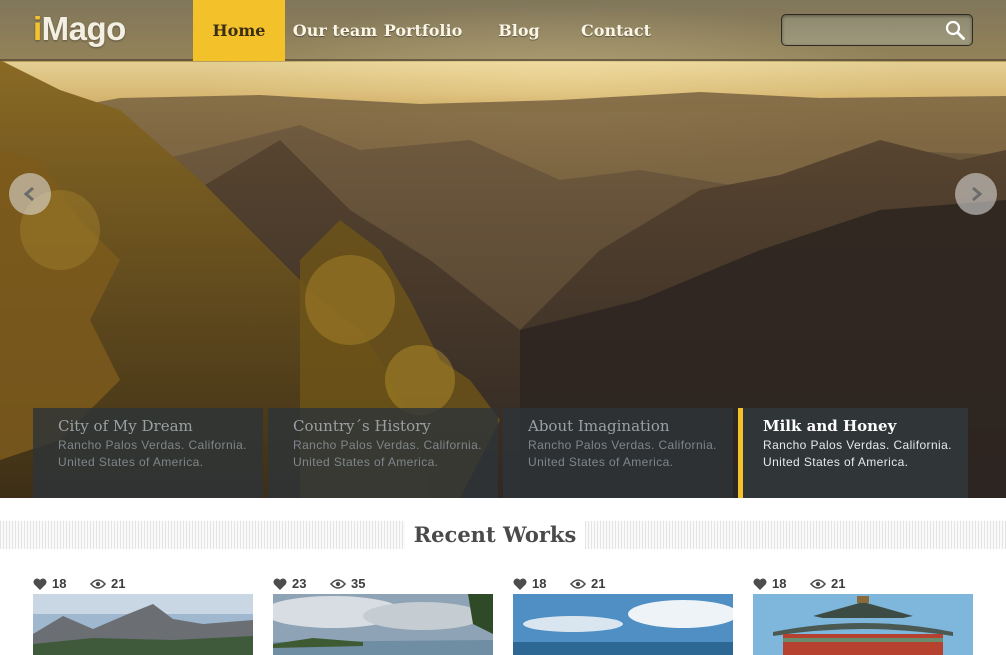 This screenshot has width=1006, height=655. I want to click on site-logo: iMago, so click(79, 29).